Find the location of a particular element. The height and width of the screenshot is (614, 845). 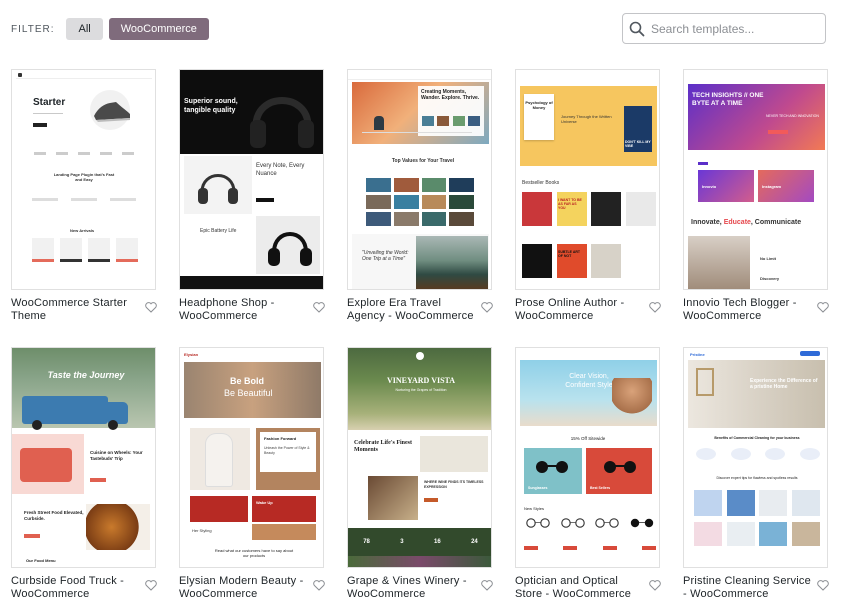

filter-bar: FILTER: All WooCommerce is located at coordinates (113, 29).